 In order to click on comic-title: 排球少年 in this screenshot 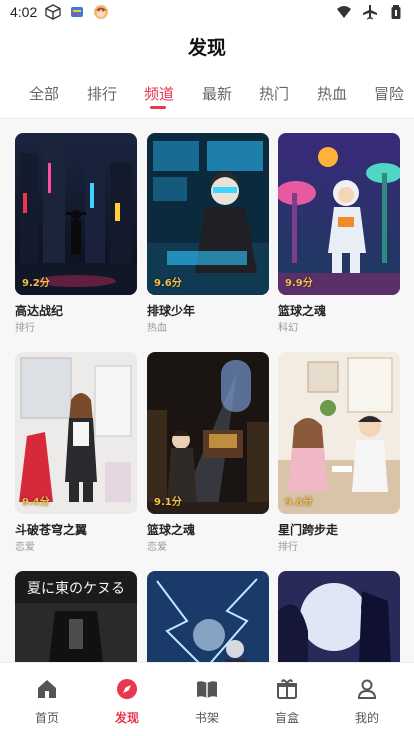, I will do `click(171, 311)`.